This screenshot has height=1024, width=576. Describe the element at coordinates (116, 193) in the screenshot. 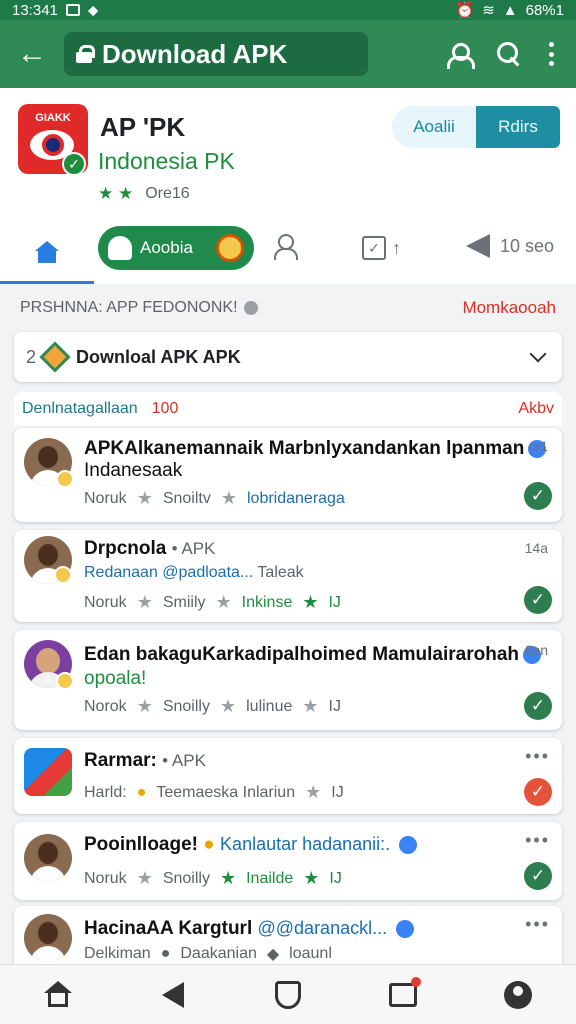

I see `star-icons: ★ ★` at that location.